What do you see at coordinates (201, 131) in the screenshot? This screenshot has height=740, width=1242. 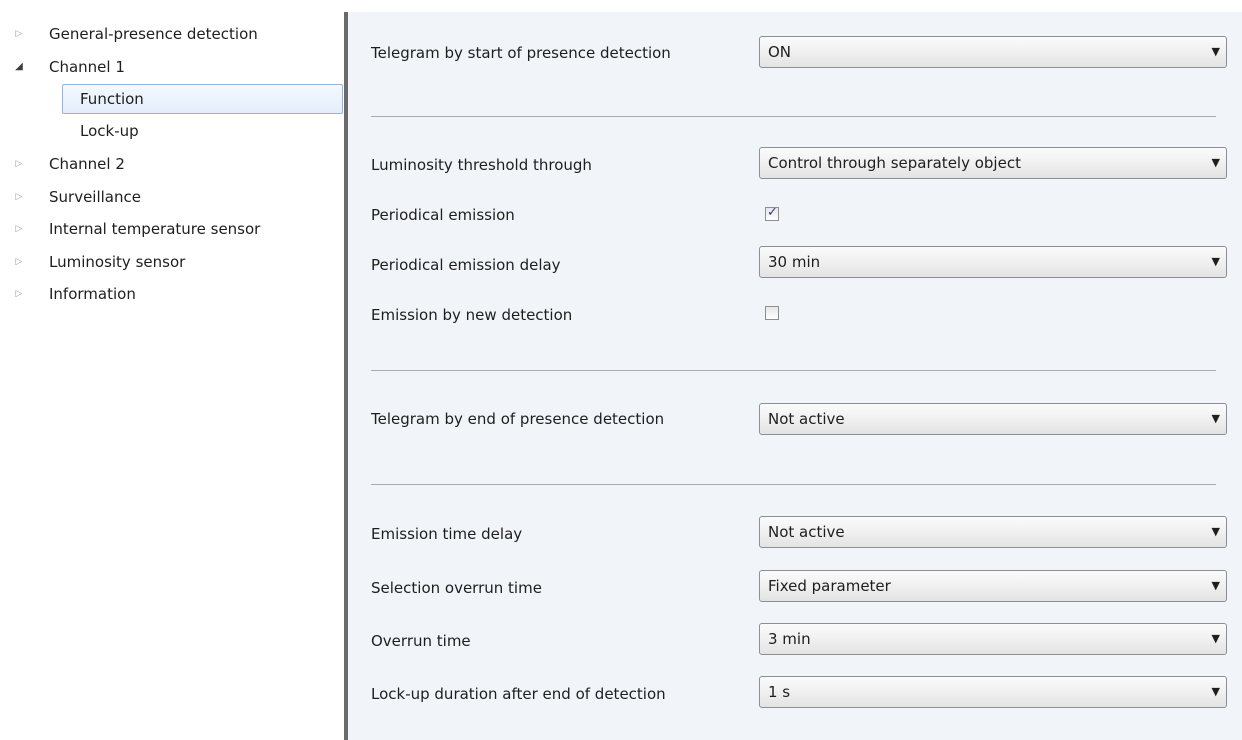 I see `tree-item-lock-up: Lock-up` at bounding box center [201, 131].